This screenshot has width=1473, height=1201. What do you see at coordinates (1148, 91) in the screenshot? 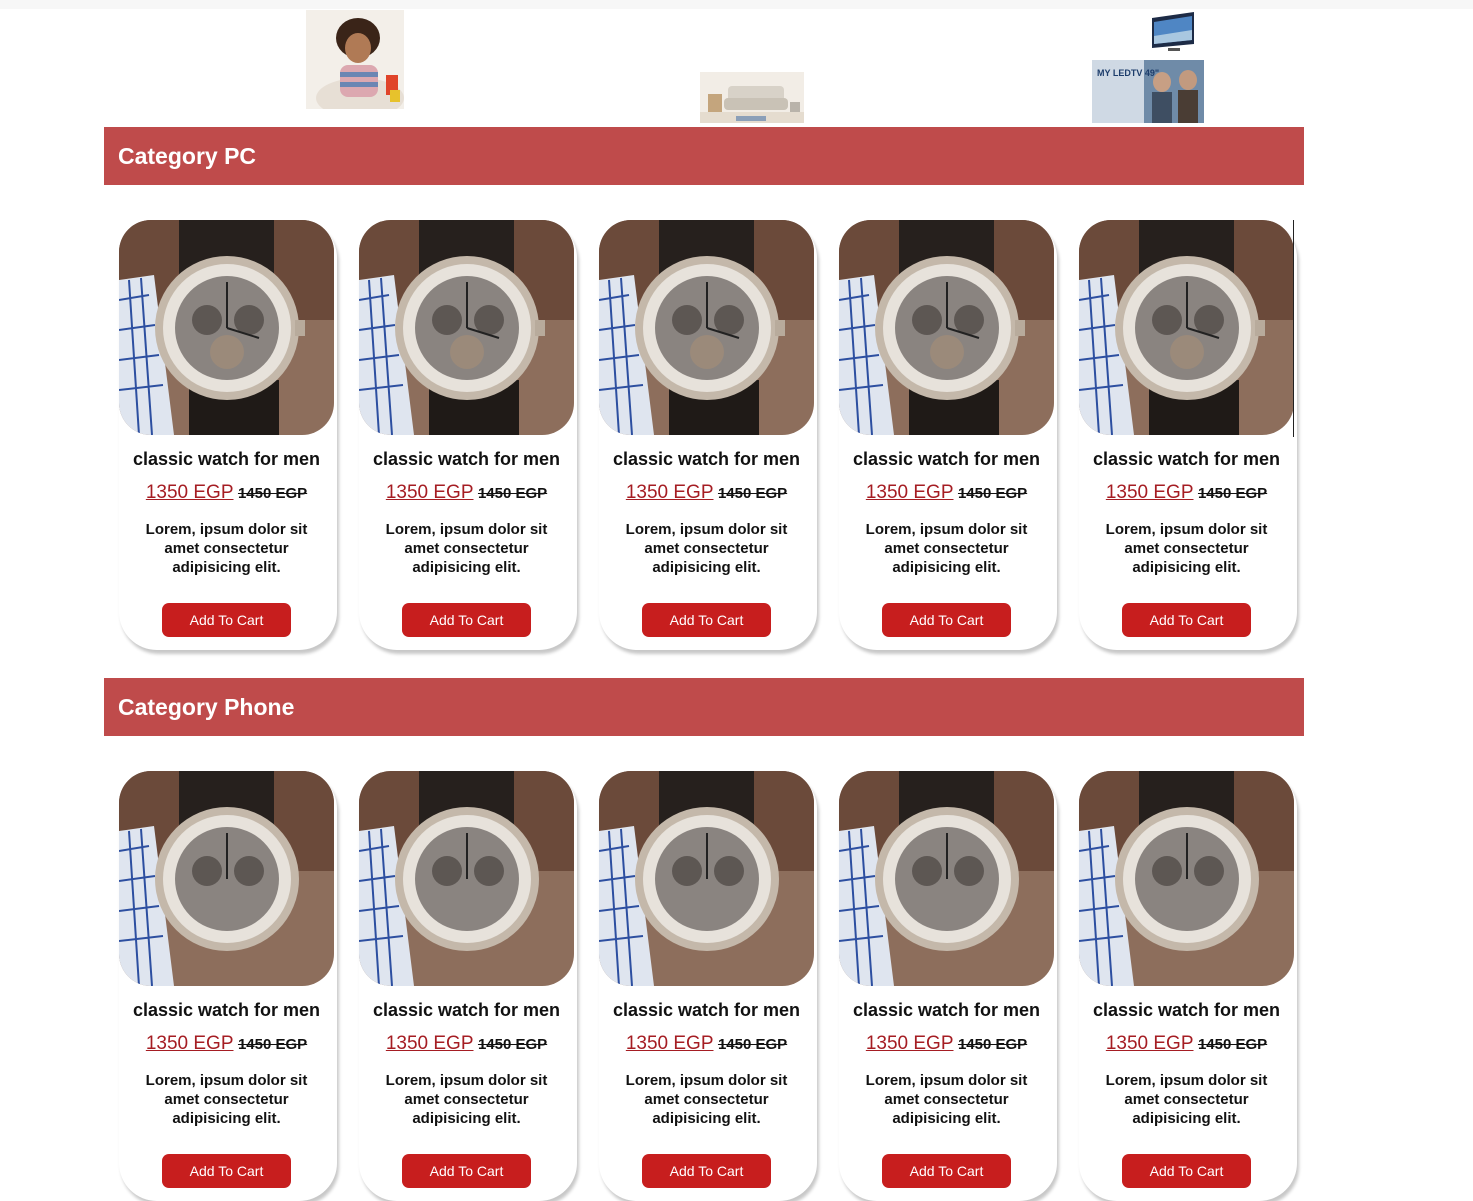
I see `ledtv-banner: MY LEDTV 49"` at bounding box center [1148, 91].